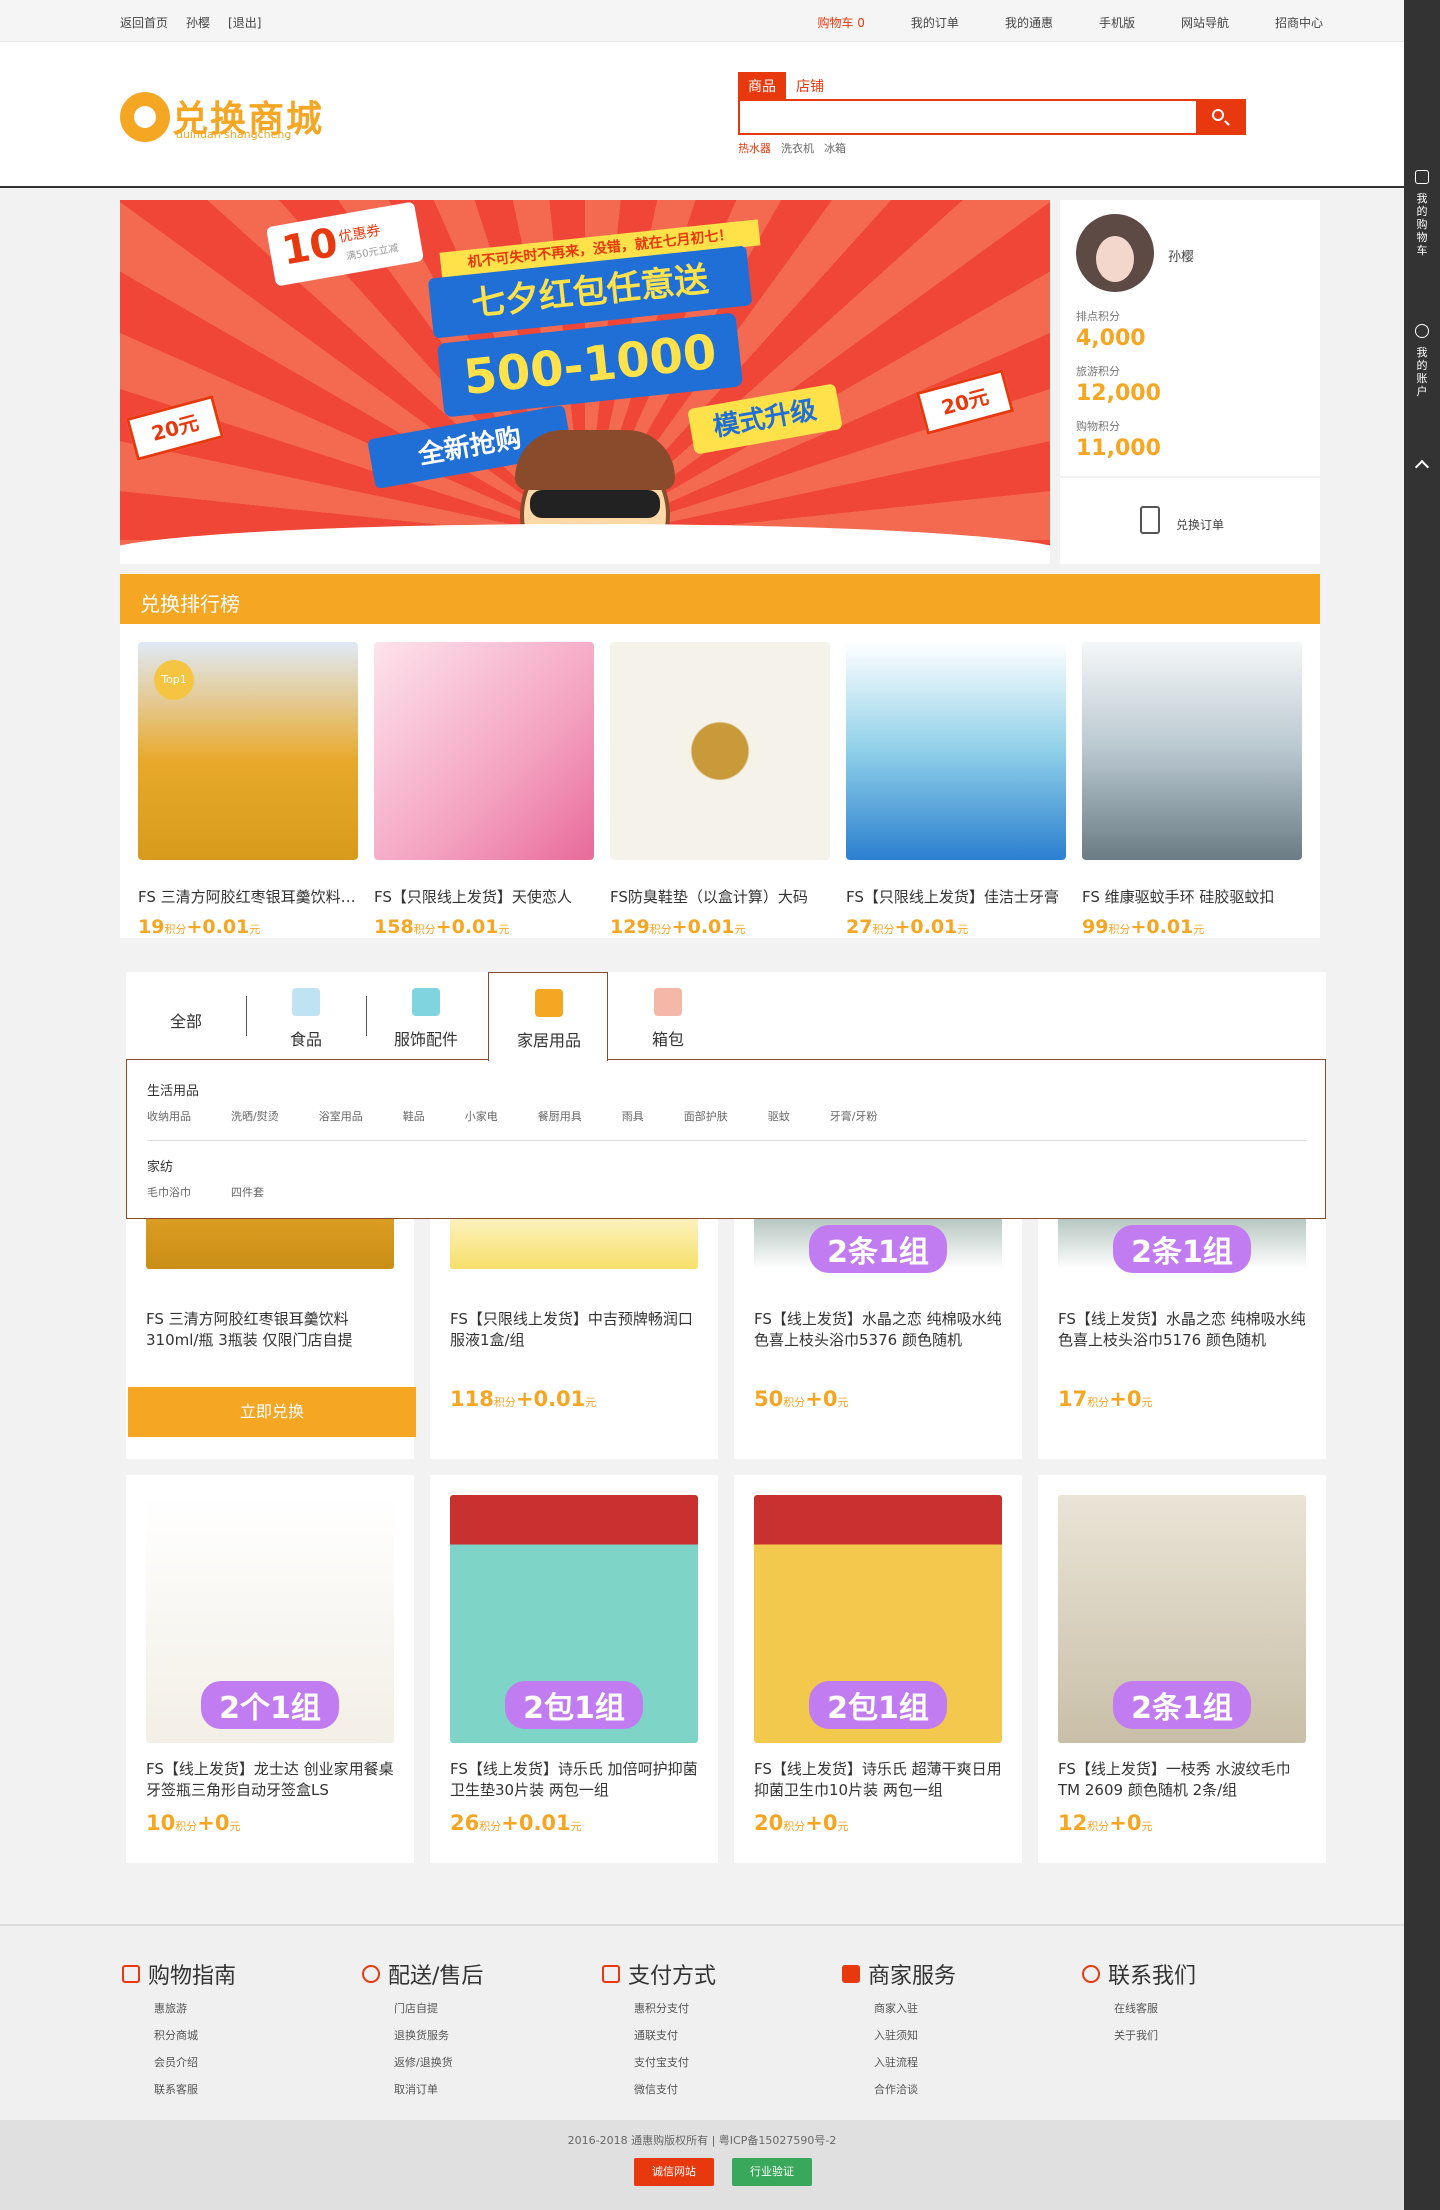  I want to click on rank-item: FS防臭鞋垫（以盒计算）大码 129积分+0.01元, so click(720, 790).